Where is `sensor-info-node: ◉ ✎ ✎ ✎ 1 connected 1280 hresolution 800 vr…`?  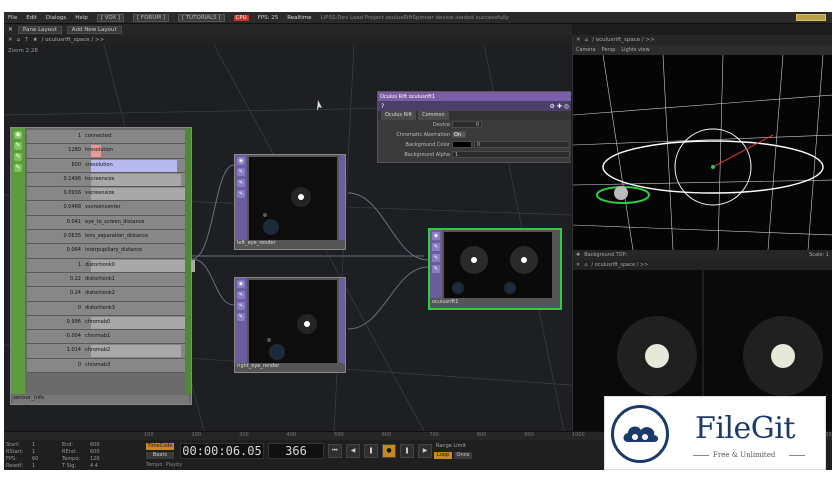
sensor-info-node: ◉ ✎ ✎ ✎ 1 connected 1280 hresolution 800 vr… is located at coordinates (102, 266).